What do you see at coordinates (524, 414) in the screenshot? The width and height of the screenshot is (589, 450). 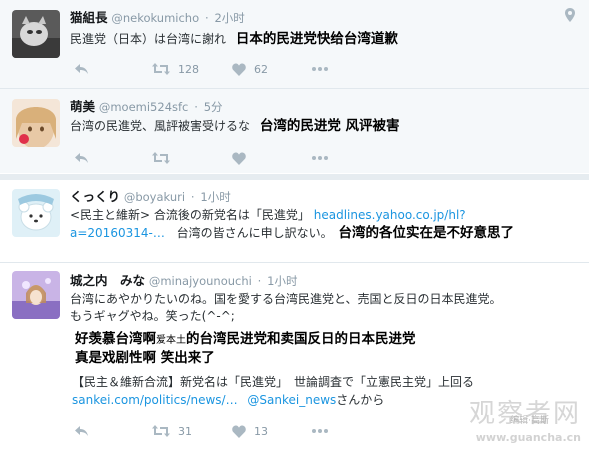 I see `brand-watermark: 观察者网` at bounding box center [524, 414].